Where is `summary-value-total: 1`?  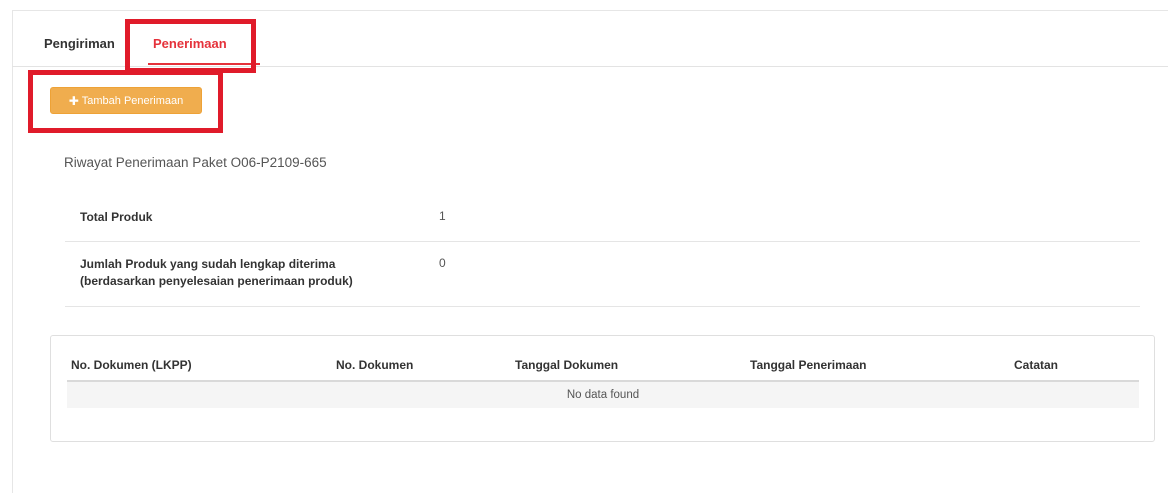 summary-value-total: 1 is located at coordinates (442, 216).